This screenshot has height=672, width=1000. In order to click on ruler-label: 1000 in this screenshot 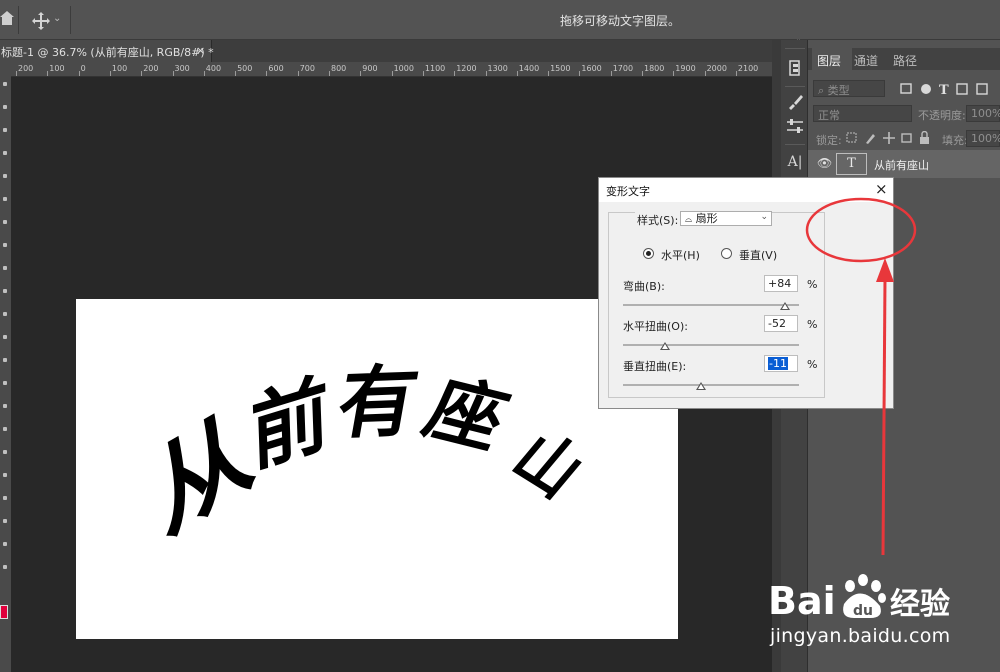, I will do `click(403, 68)`.